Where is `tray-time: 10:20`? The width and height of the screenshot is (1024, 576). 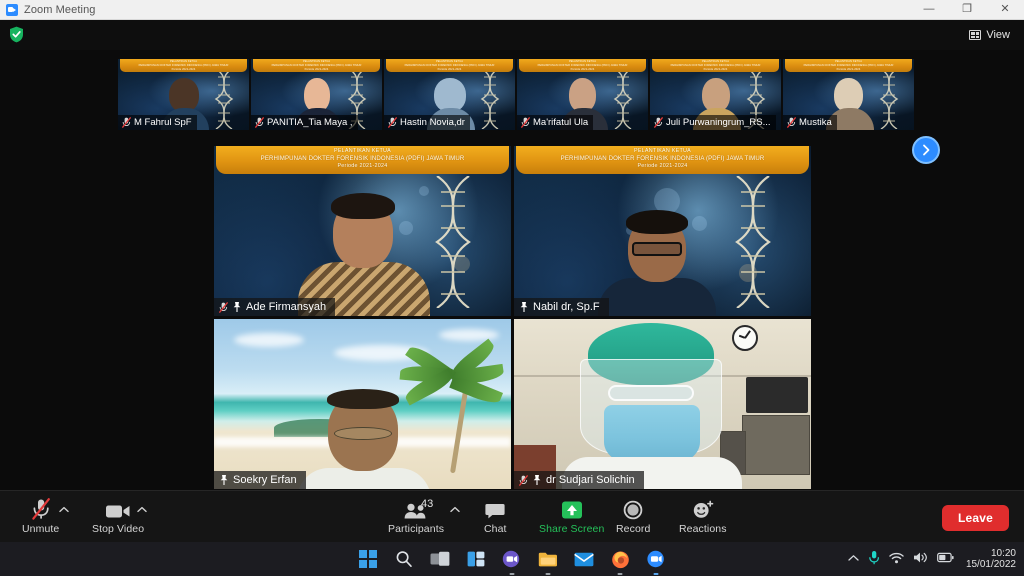 tray-time: 10:20 is located at coordinates (1003, 553).